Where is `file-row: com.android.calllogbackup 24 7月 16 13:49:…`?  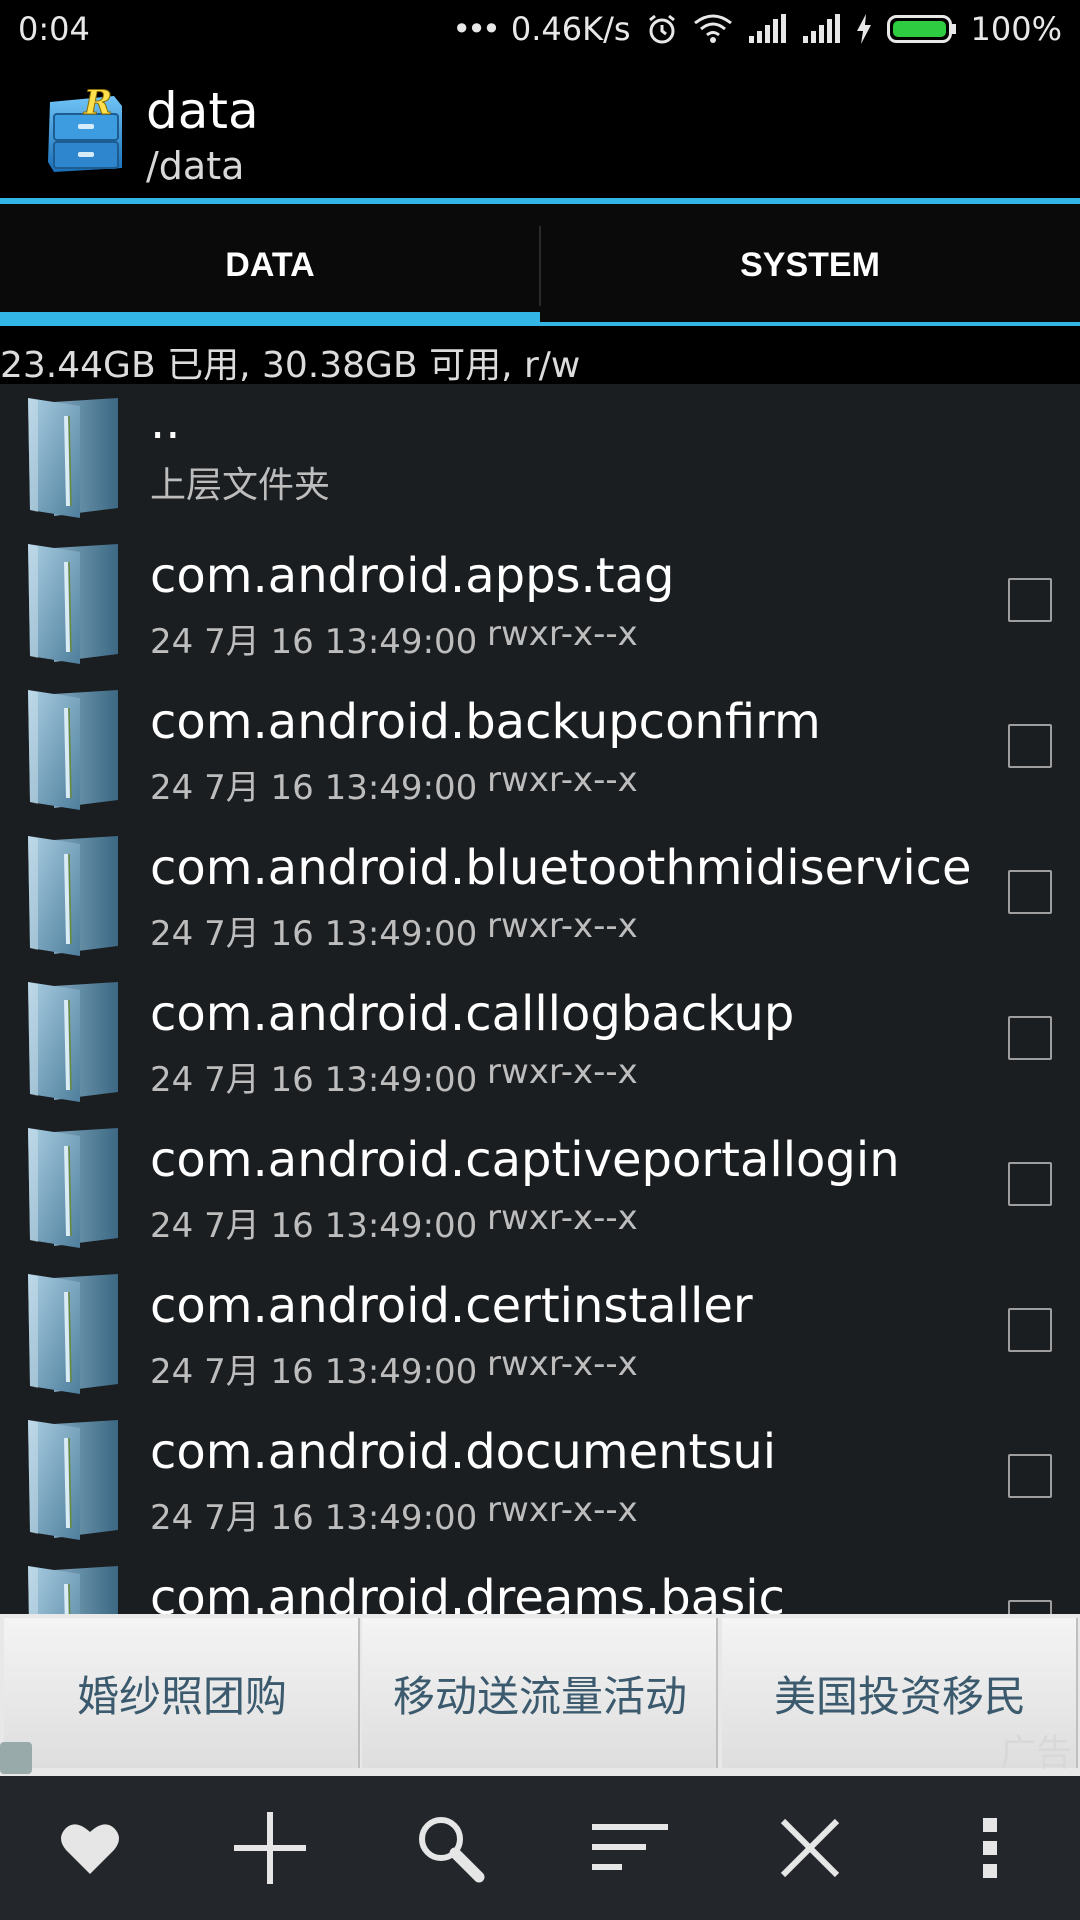
file-row: com.android.calllogbackup 24 7月 16 13:49:… is located at coordinates (540, 1042).